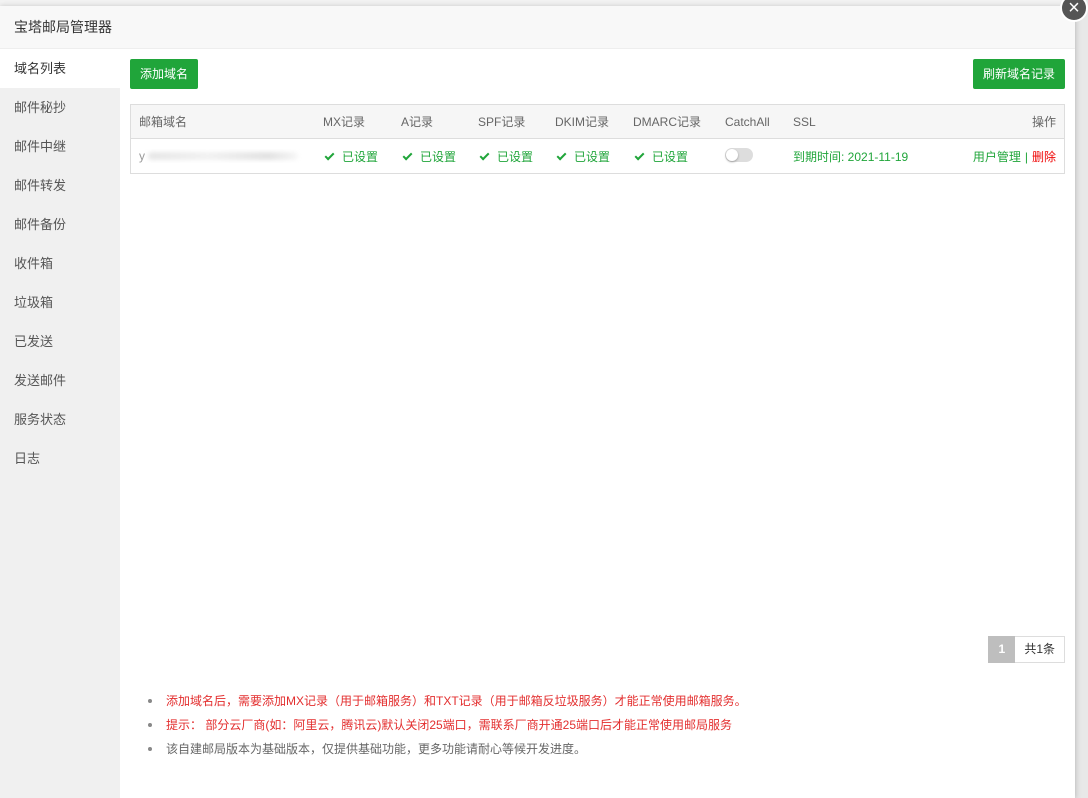 This screenshot has height=798, width=1088. What do you see at coordinates (1018, 74) in the screenshot?
I see `refresh-domain-records-button: 刷新域名记录` at bounding box center [1018, 74].